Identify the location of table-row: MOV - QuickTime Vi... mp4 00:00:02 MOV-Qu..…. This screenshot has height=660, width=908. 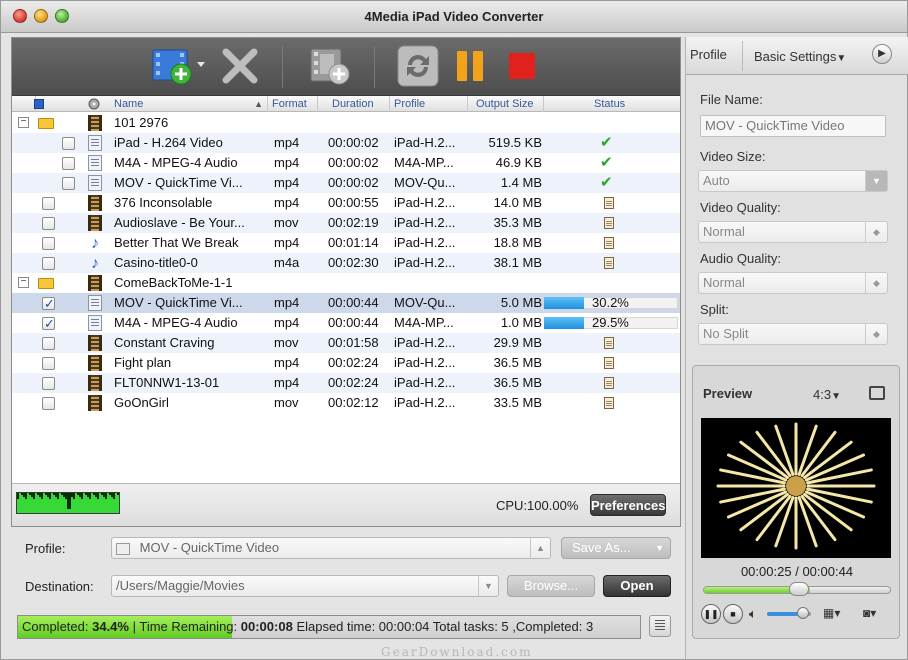
(346, 183).